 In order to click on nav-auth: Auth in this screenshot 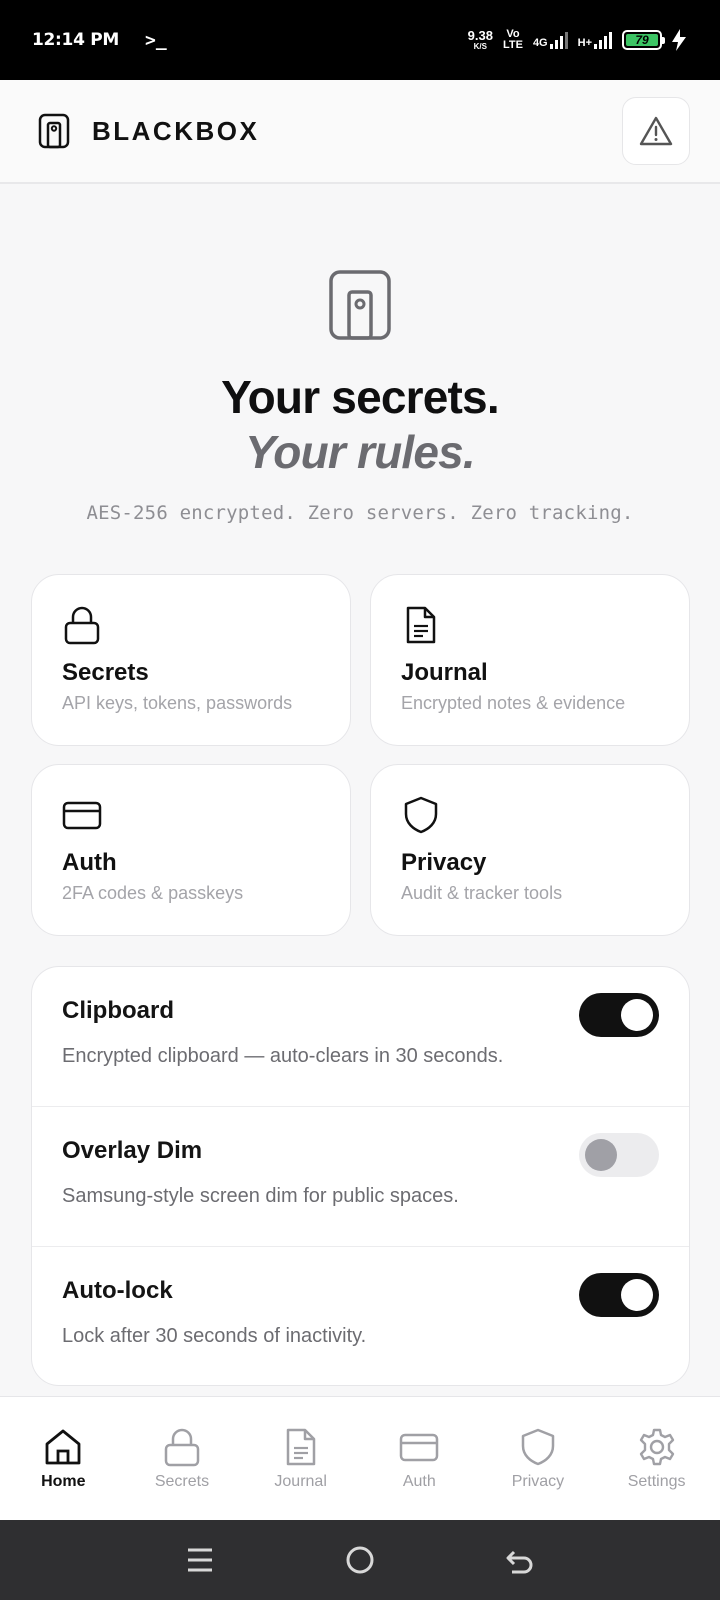, I will do `click(419, 1444)`.